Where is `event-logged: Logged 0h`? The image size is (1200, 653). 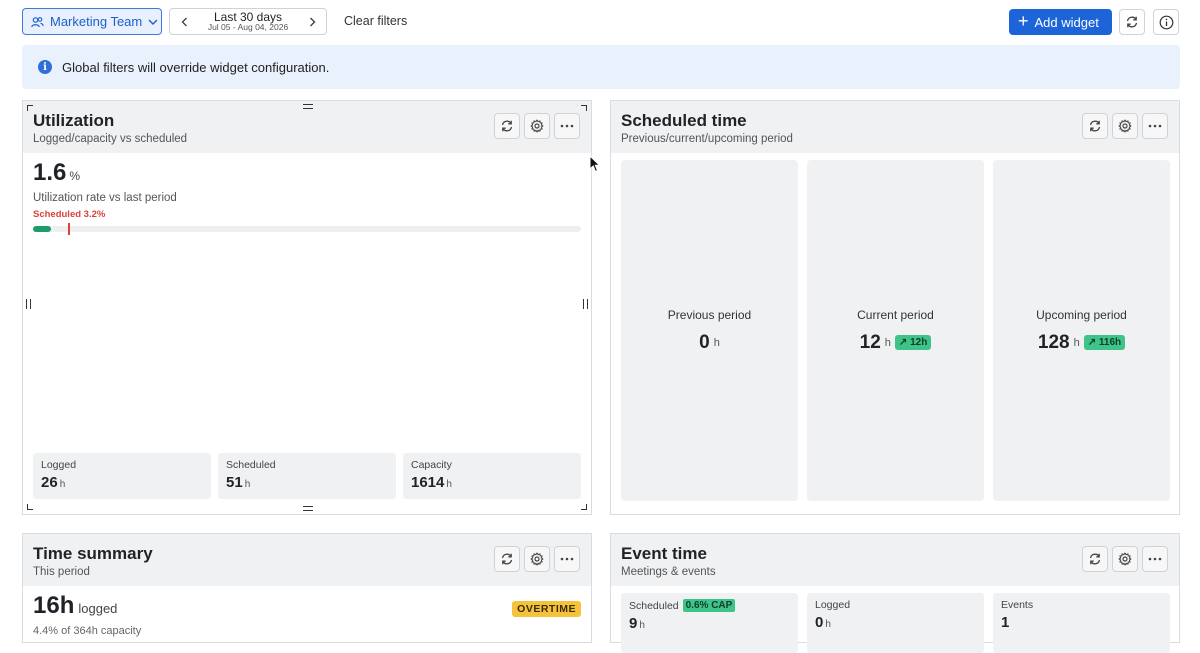 event-logged: Logged 0h is located at coordinates (895, 623).